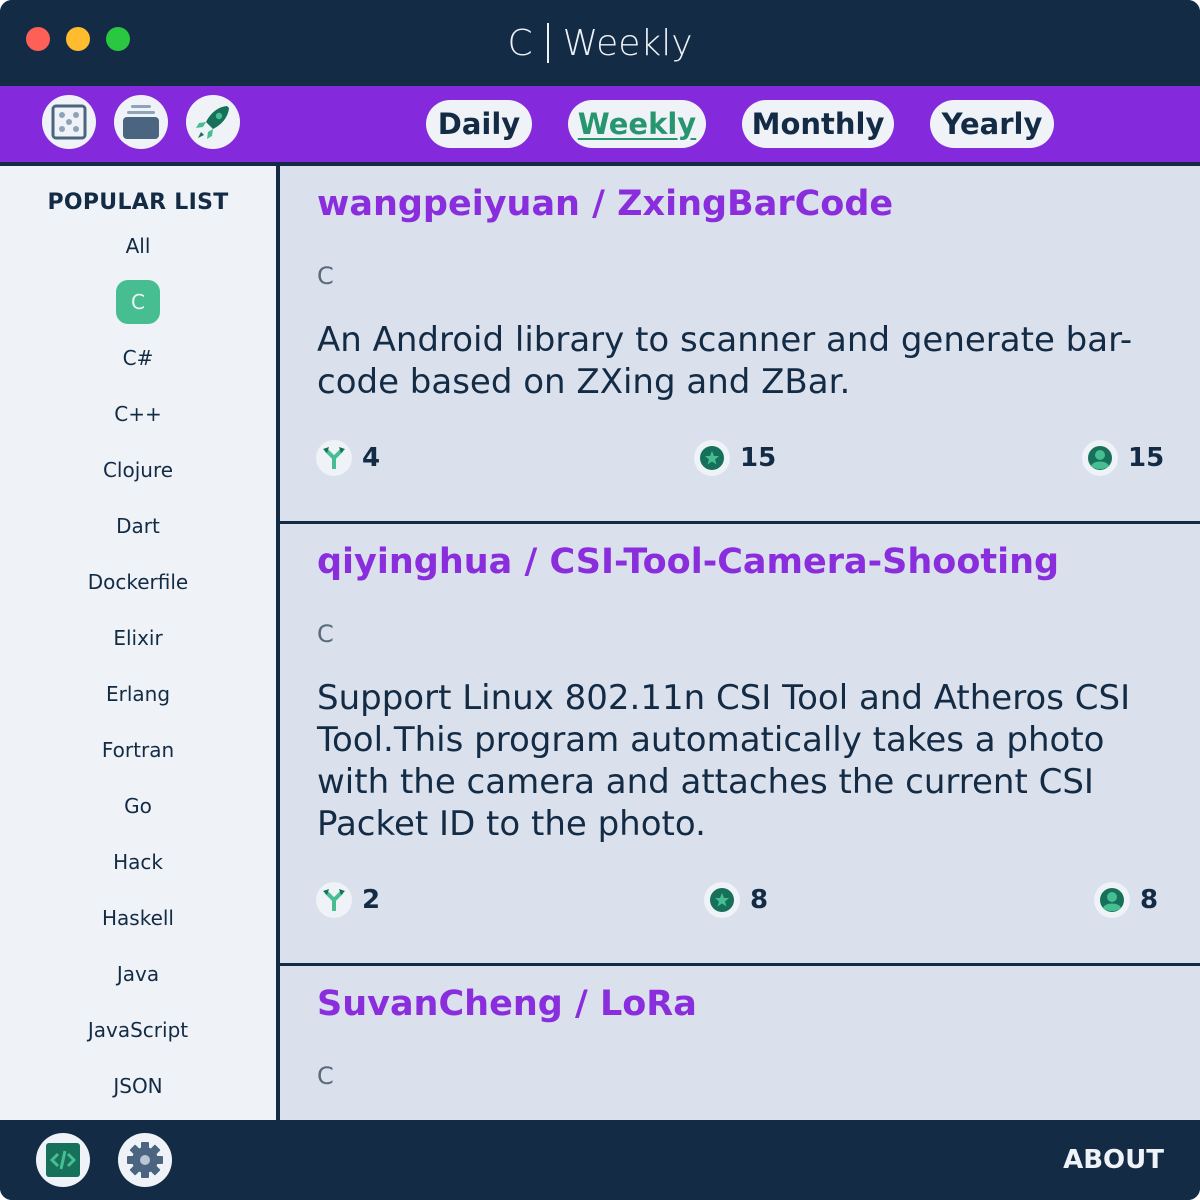 This screenshot has height=1200, width=1200. Describe the element at coordinates (605, 204) in the screenshot. I see `repo-title-link: wangpeiyuan / ZxingBarCode` at that location.